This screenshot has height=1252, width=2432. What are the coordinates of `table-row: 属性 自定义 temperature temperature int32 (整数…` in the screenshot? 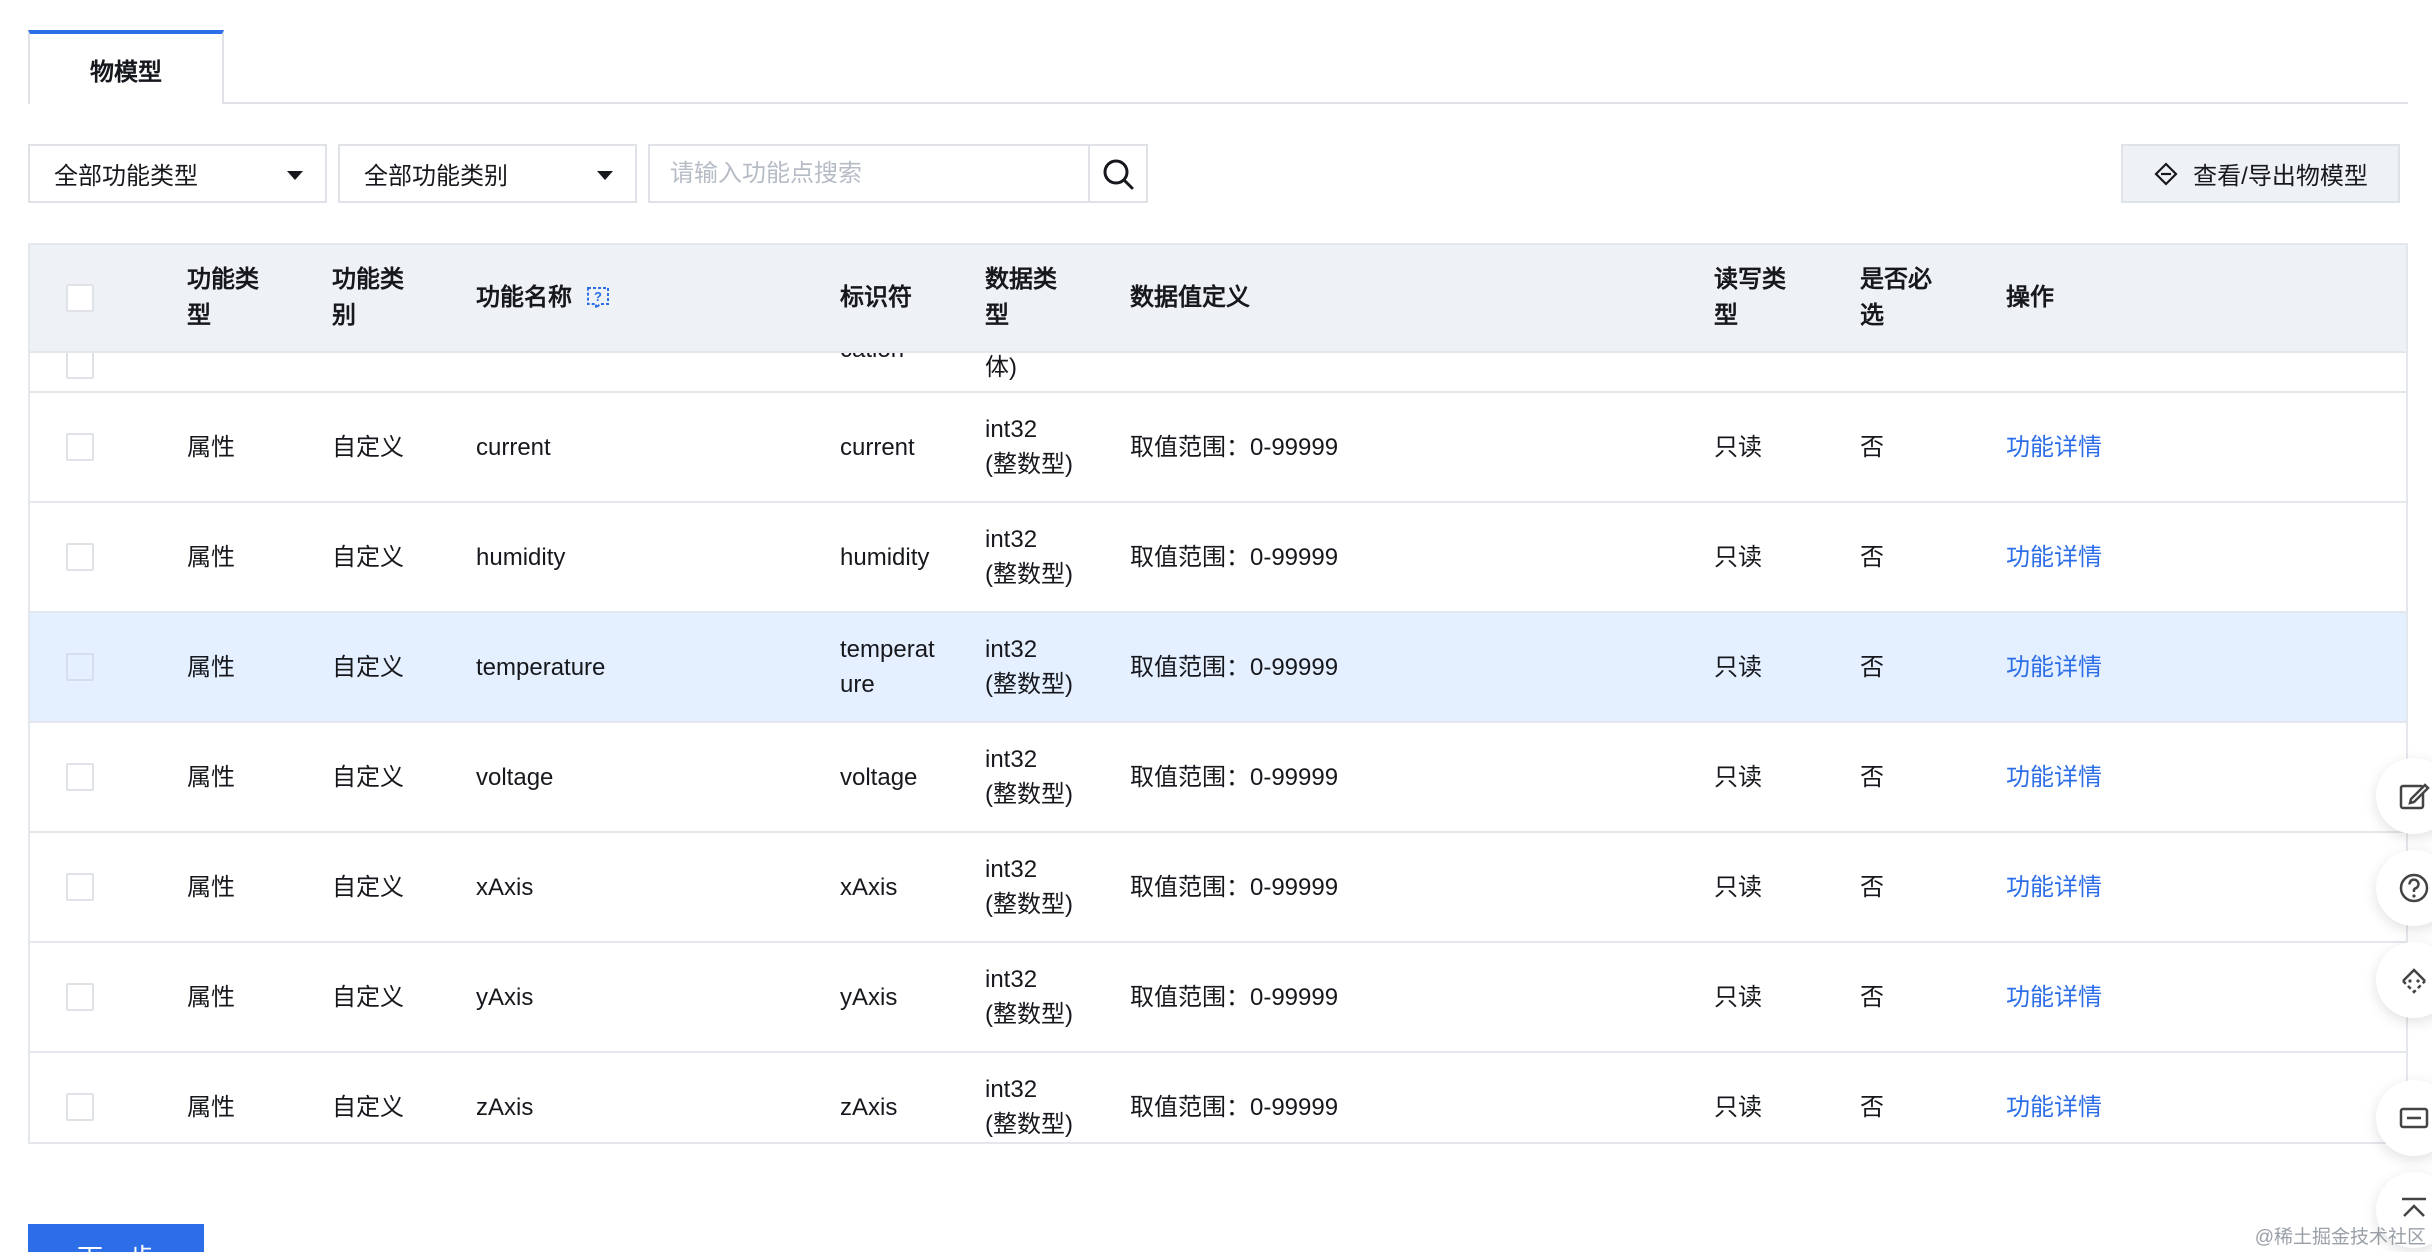 It's located at (1218, 668).